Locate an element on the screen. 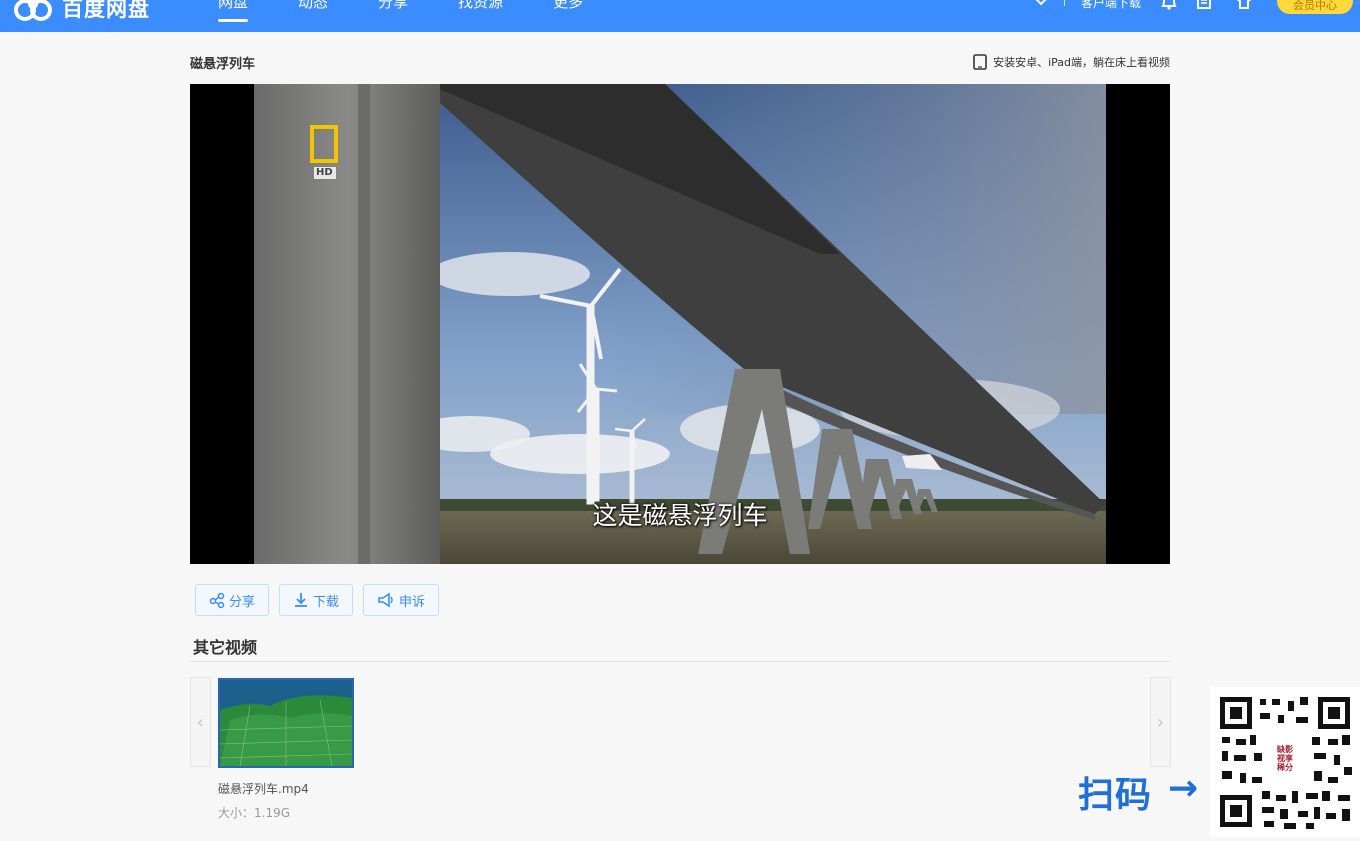 The width and height of the screenshot is (1360, 841). download-button-label: 下载 is located at coordinates (326, 602).